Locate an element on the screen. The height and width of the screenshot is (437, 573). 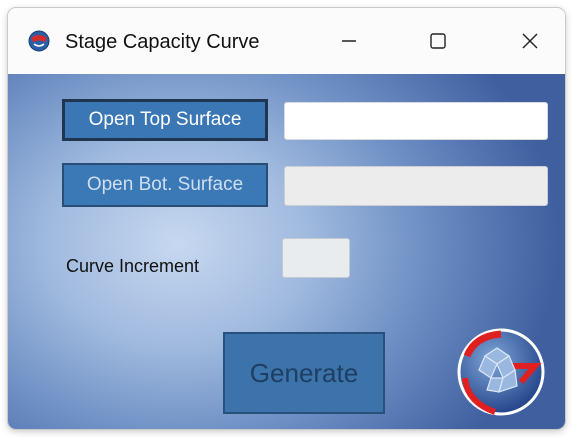
close-icon is located at coordinates (530, 41).